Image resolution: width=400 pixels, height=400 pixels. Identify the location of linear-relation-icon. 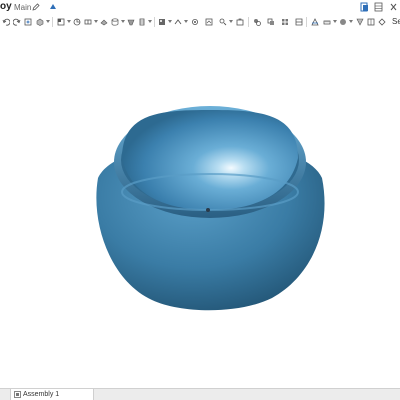
(240, 22).